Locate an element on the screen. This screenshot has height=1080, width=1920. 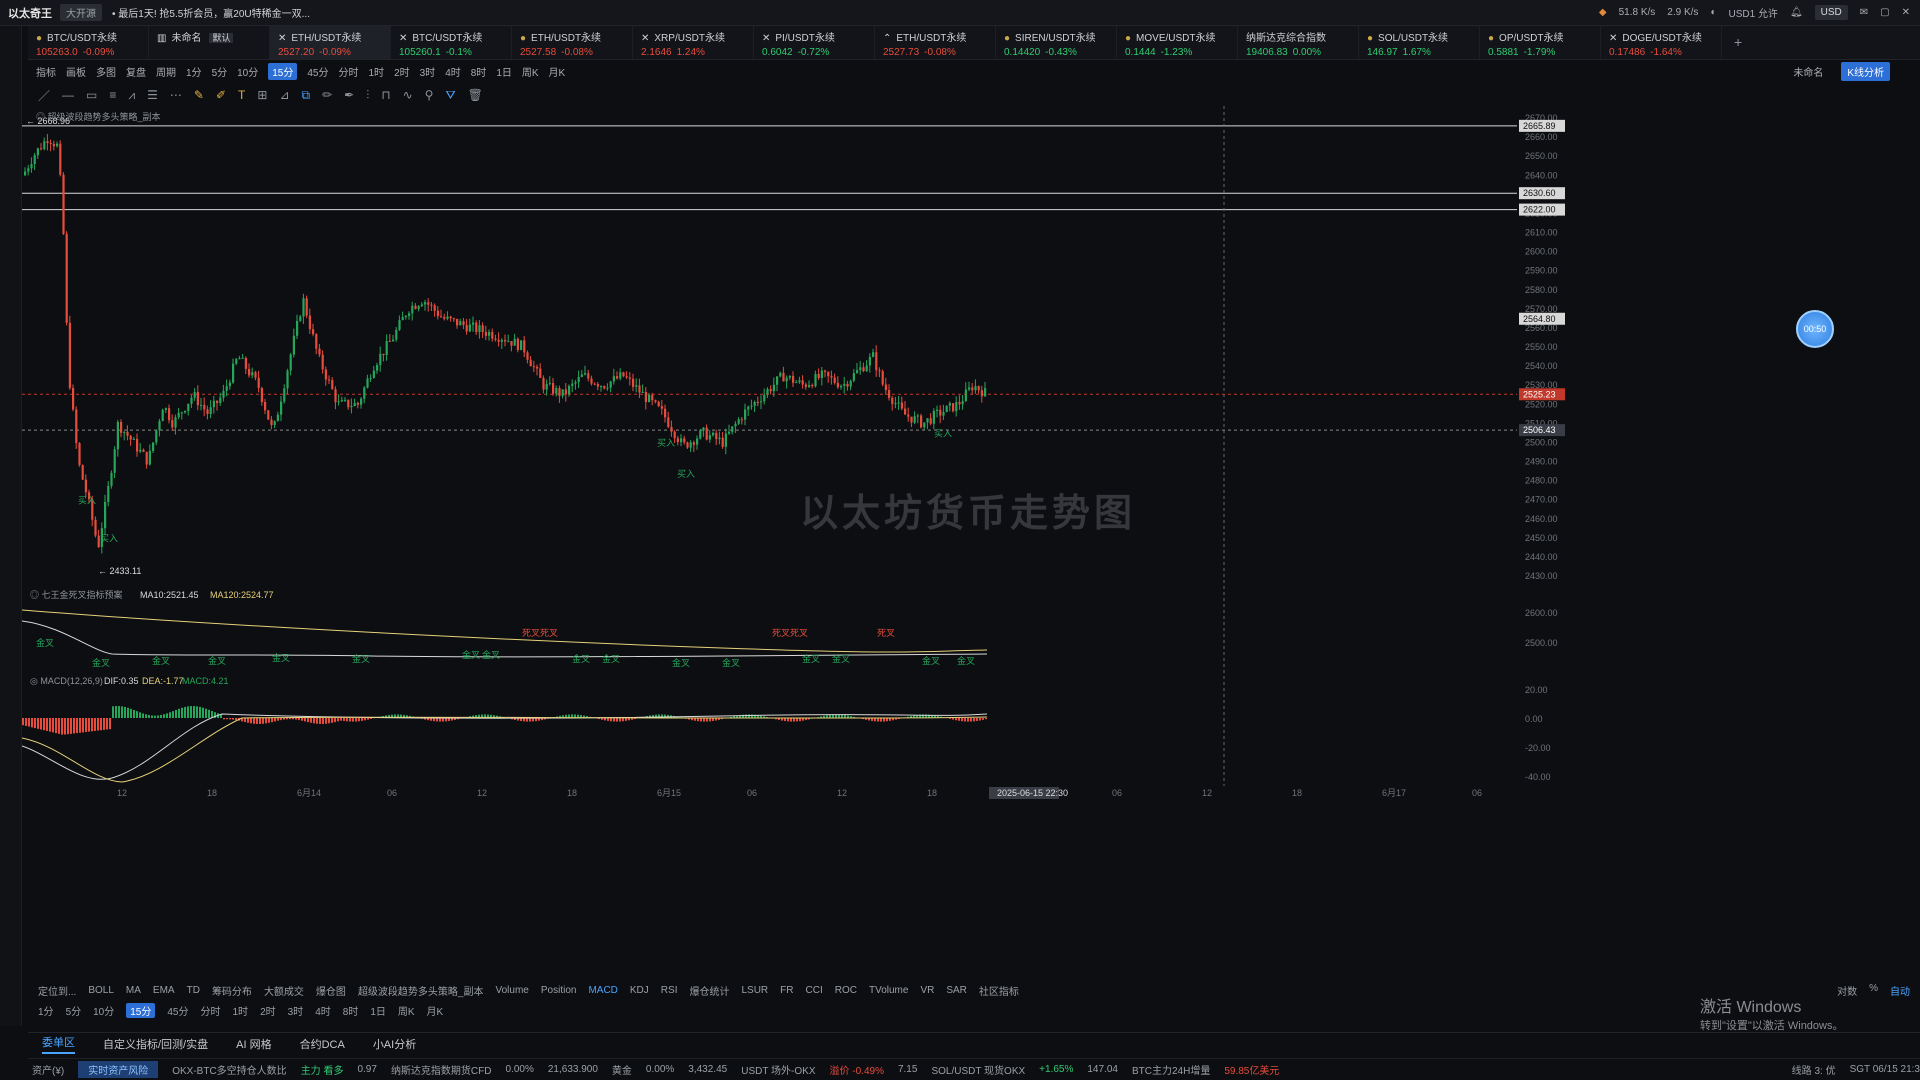
toolbar-item: 10分 is located at coordinates (247, 71).